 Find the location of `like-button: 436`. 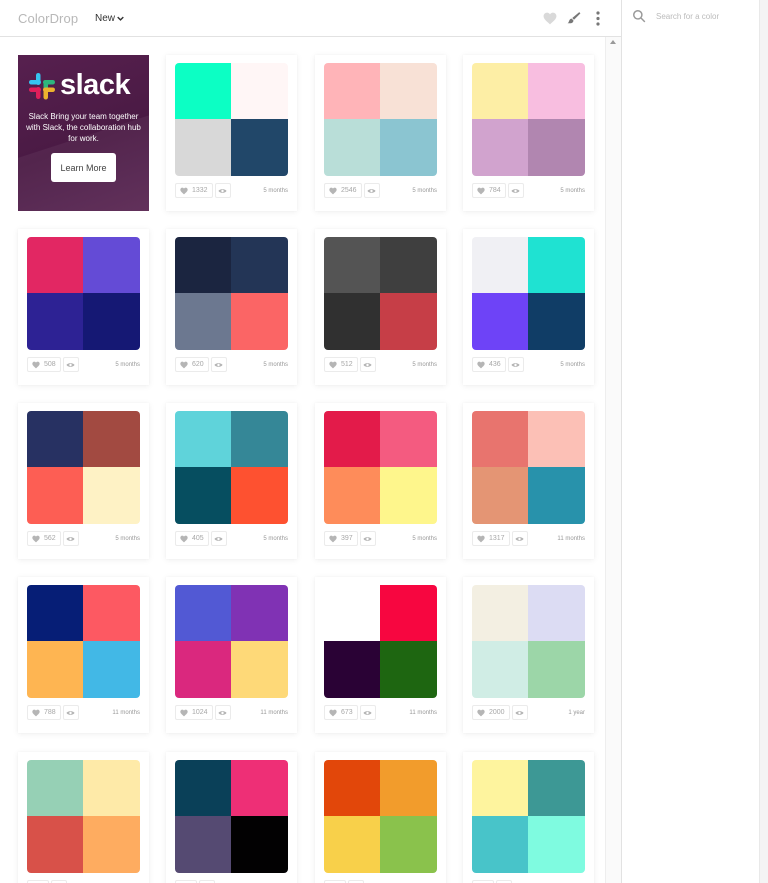

like-button: 436 is located at coordinates (489, 364).